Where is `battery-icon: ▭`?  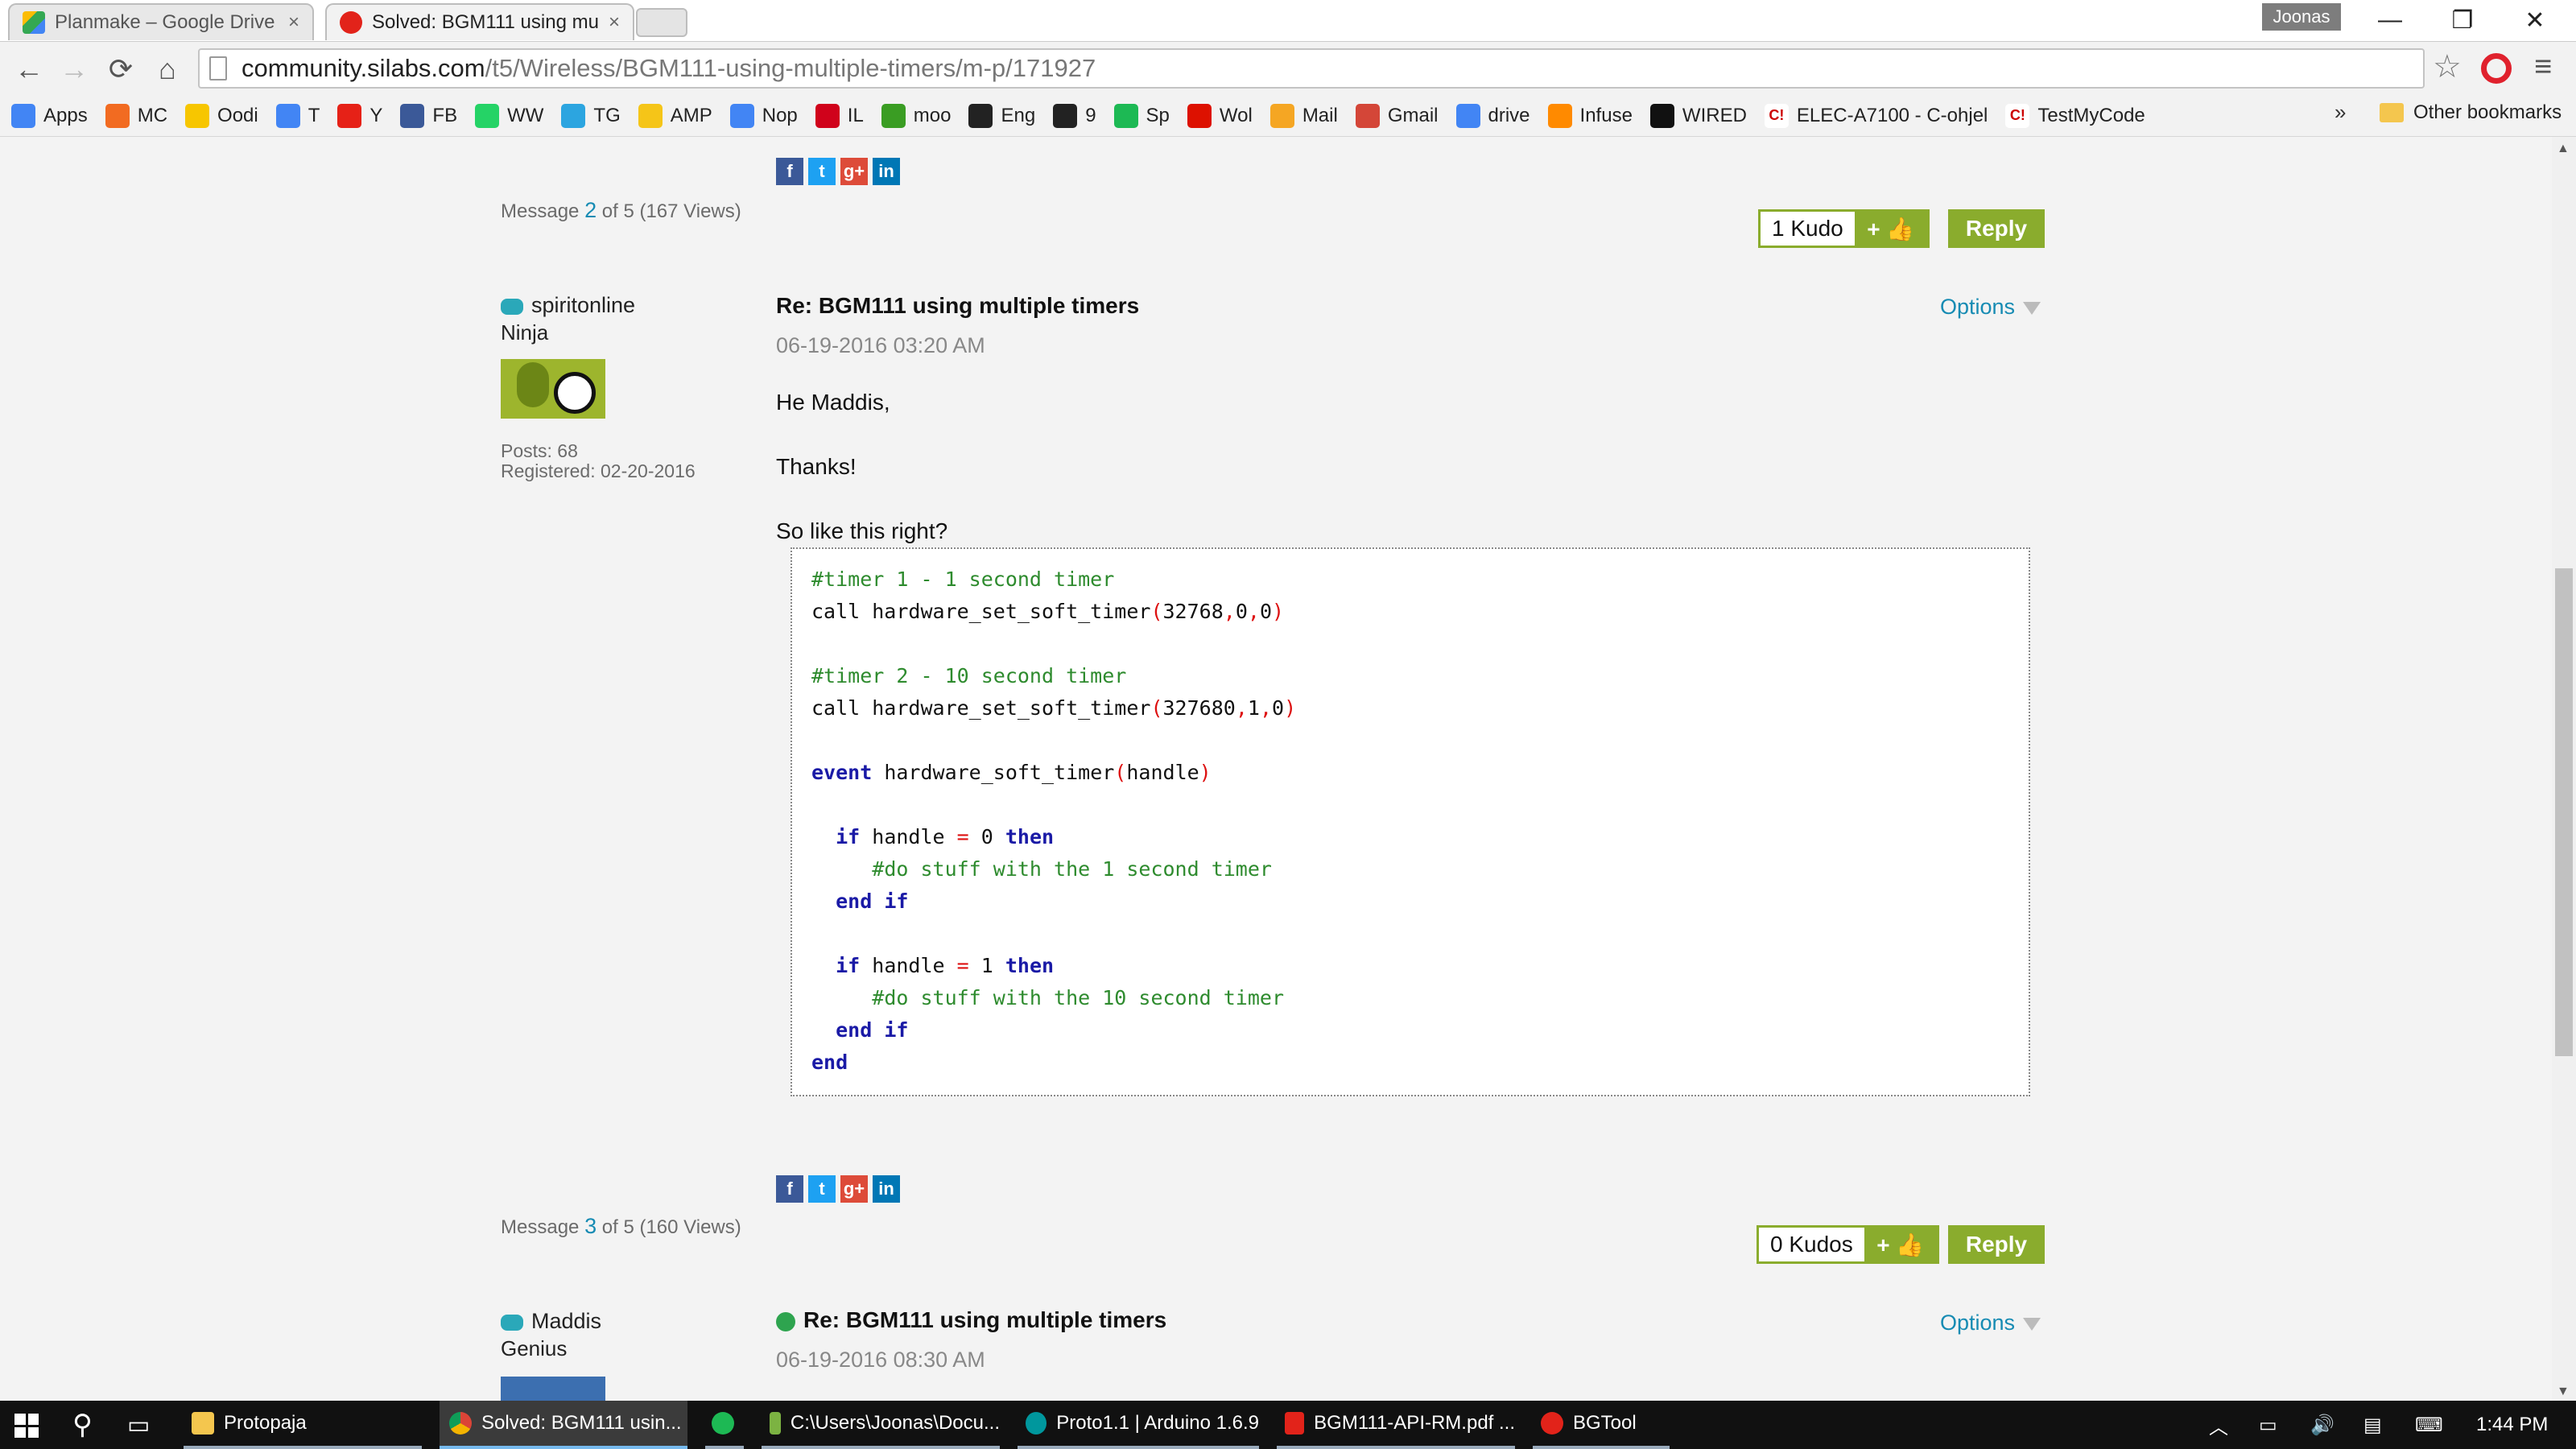 battery-icon: ▭ is located at coordinates (2268, 1425).